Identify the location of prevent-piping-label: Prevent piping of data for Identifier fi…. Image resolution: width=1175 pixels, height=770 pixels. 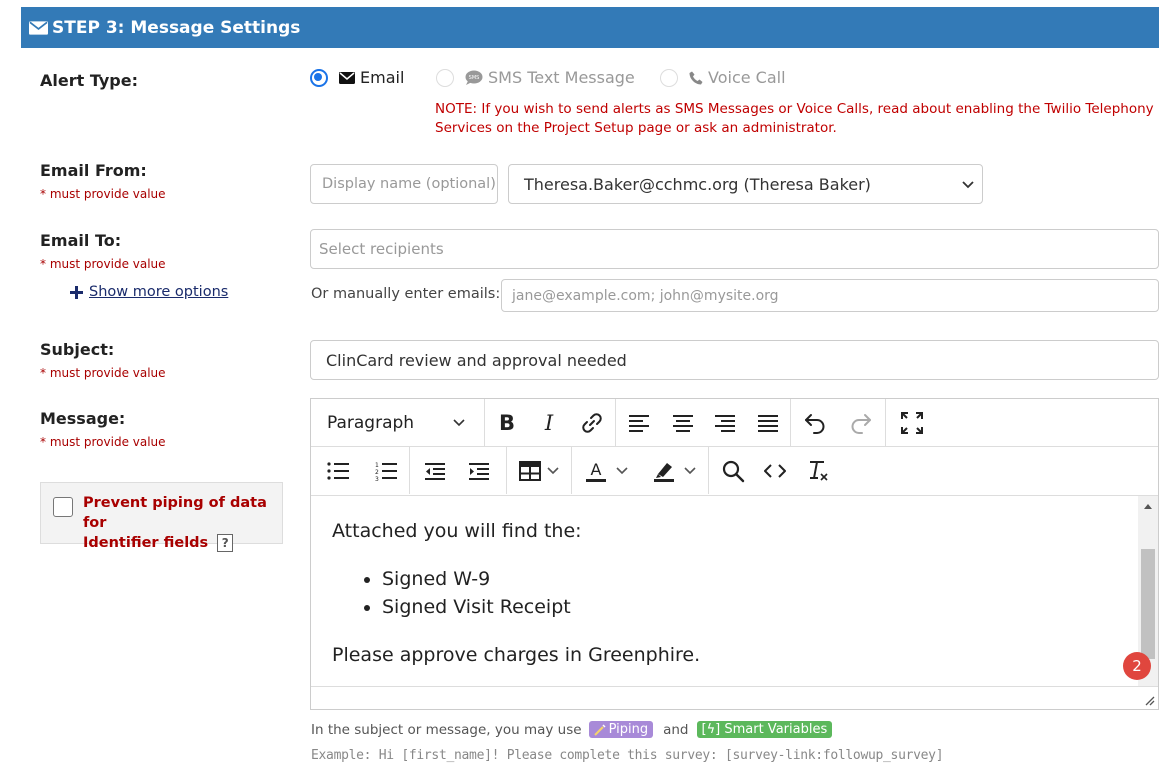
(182, 523).